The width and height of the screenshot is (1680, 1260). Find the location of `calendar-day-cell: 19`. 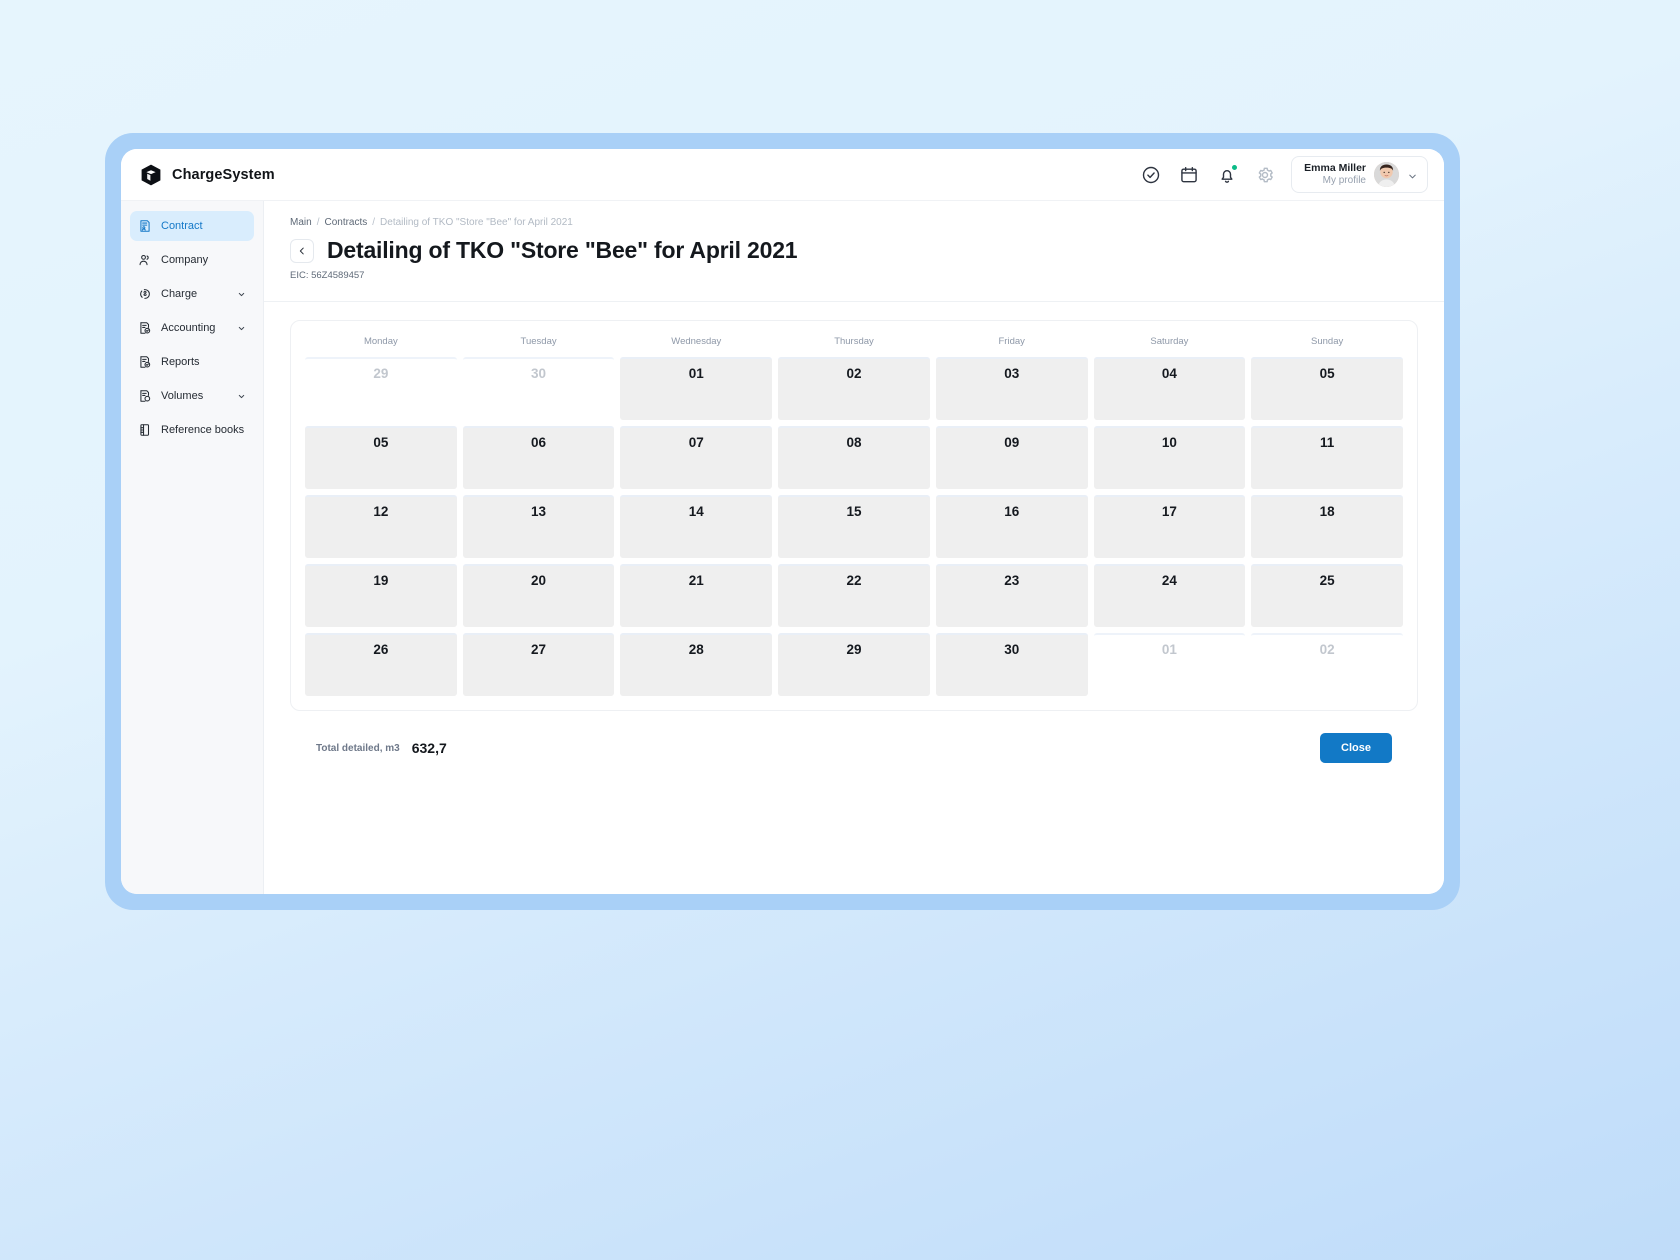

calendar-day-cell: 19 is located at coordinates (381, 595).